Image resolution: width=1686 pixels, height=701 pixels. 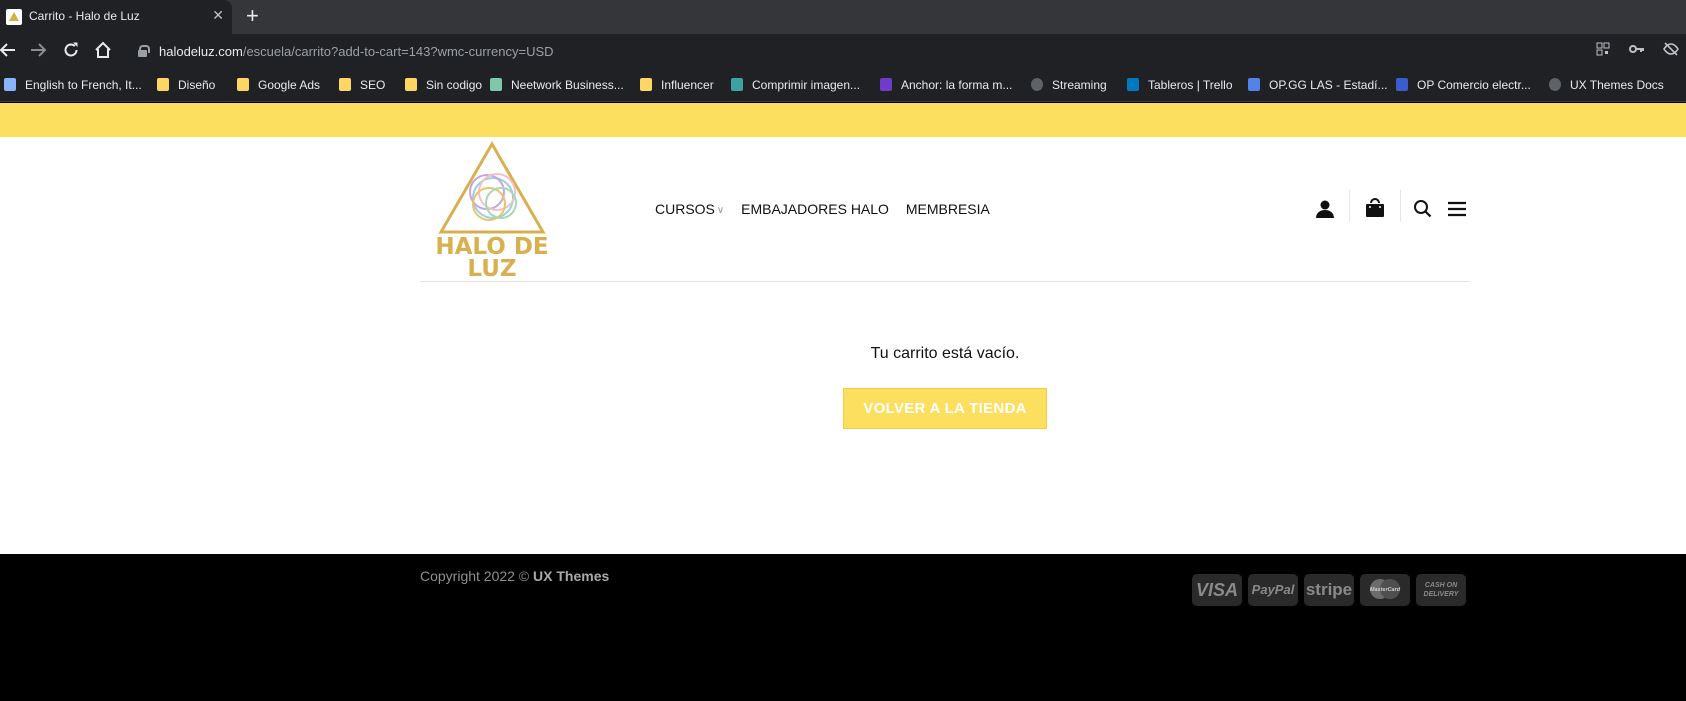 I want to click on bookmark-item: Influencer, so click(x=677, y=87).